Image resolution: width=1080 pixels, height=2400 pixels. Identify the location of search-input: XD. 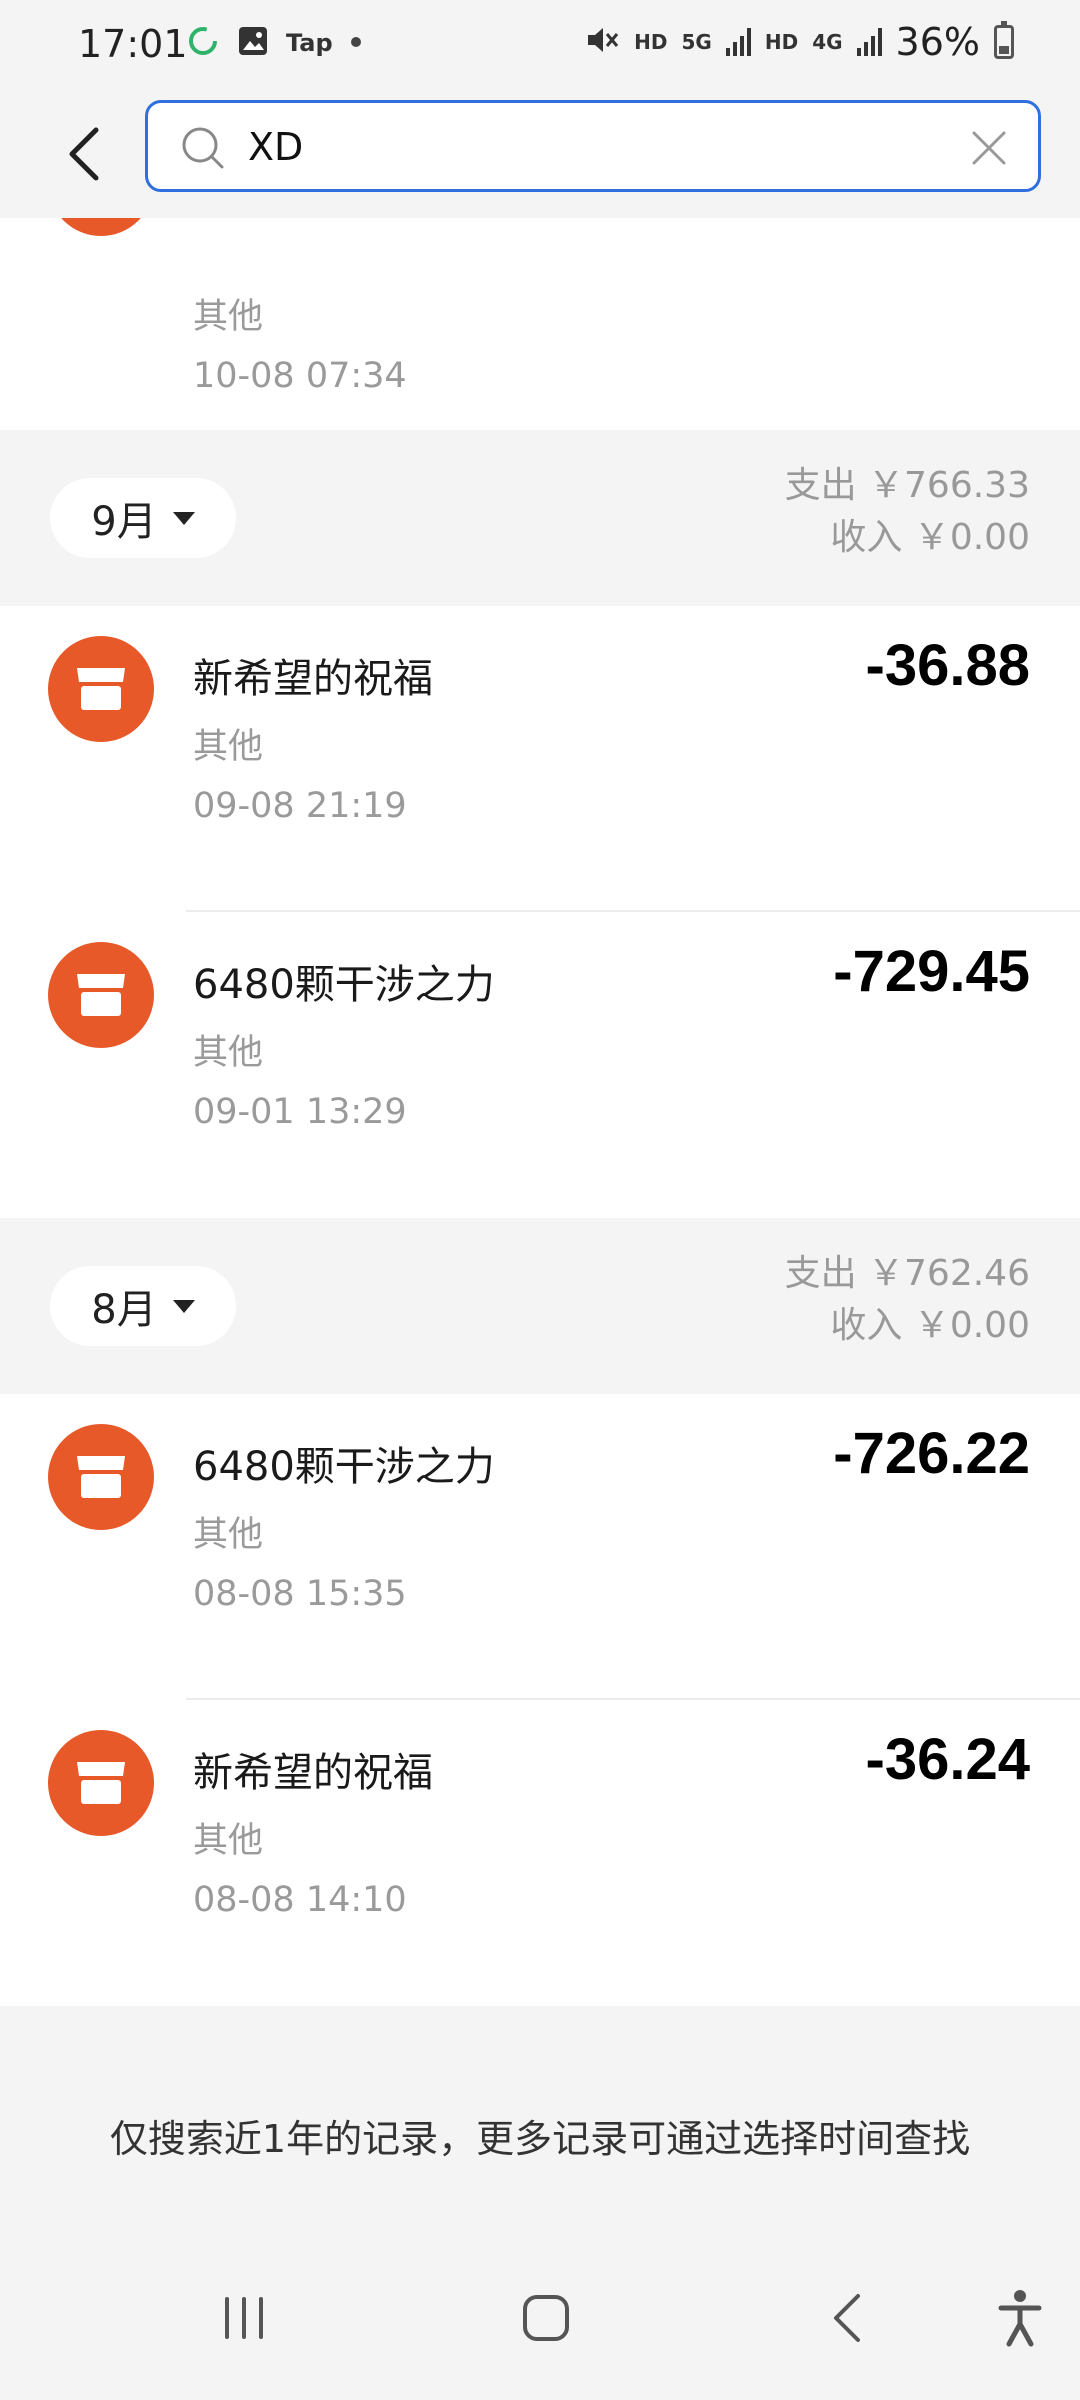
(593, 146).